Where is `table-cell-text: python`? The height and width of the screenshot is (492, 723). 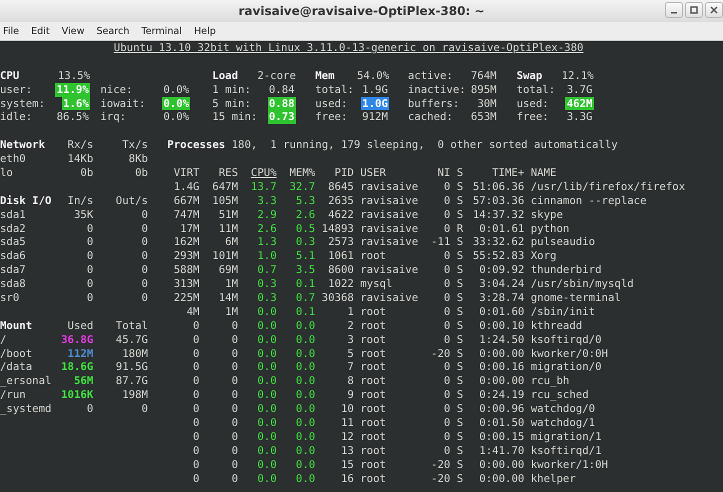 table-cell-text: python is located at coordinates (550, 229).